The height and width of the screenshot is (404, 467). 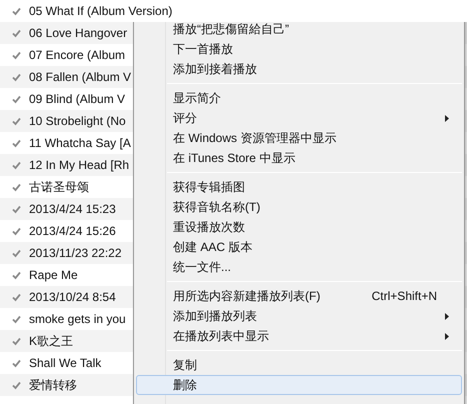 What do you see at coordinates (299, 69) in the screenshot?
I see `menu-item: 添加到接着播放` at bounding box center [299, 69].